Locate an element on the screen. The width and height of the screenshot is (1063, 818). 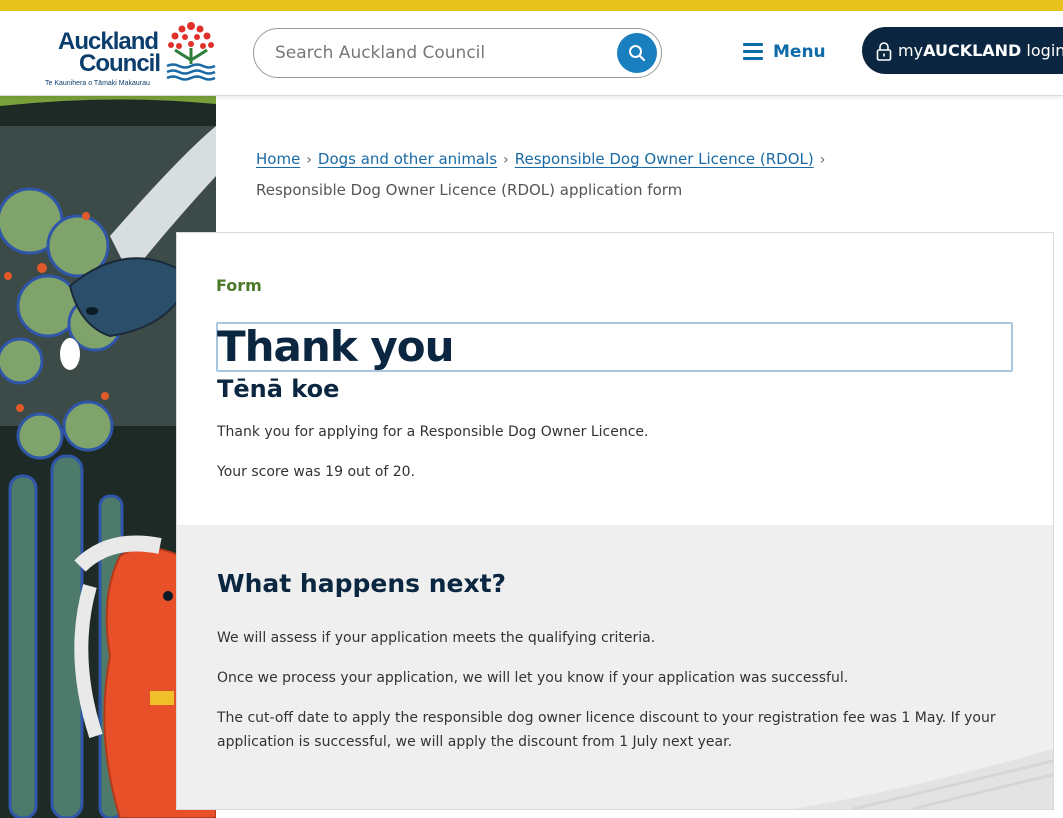
myauckland-login-button: myAUCKLAND login is located at coordinates (962, 50).